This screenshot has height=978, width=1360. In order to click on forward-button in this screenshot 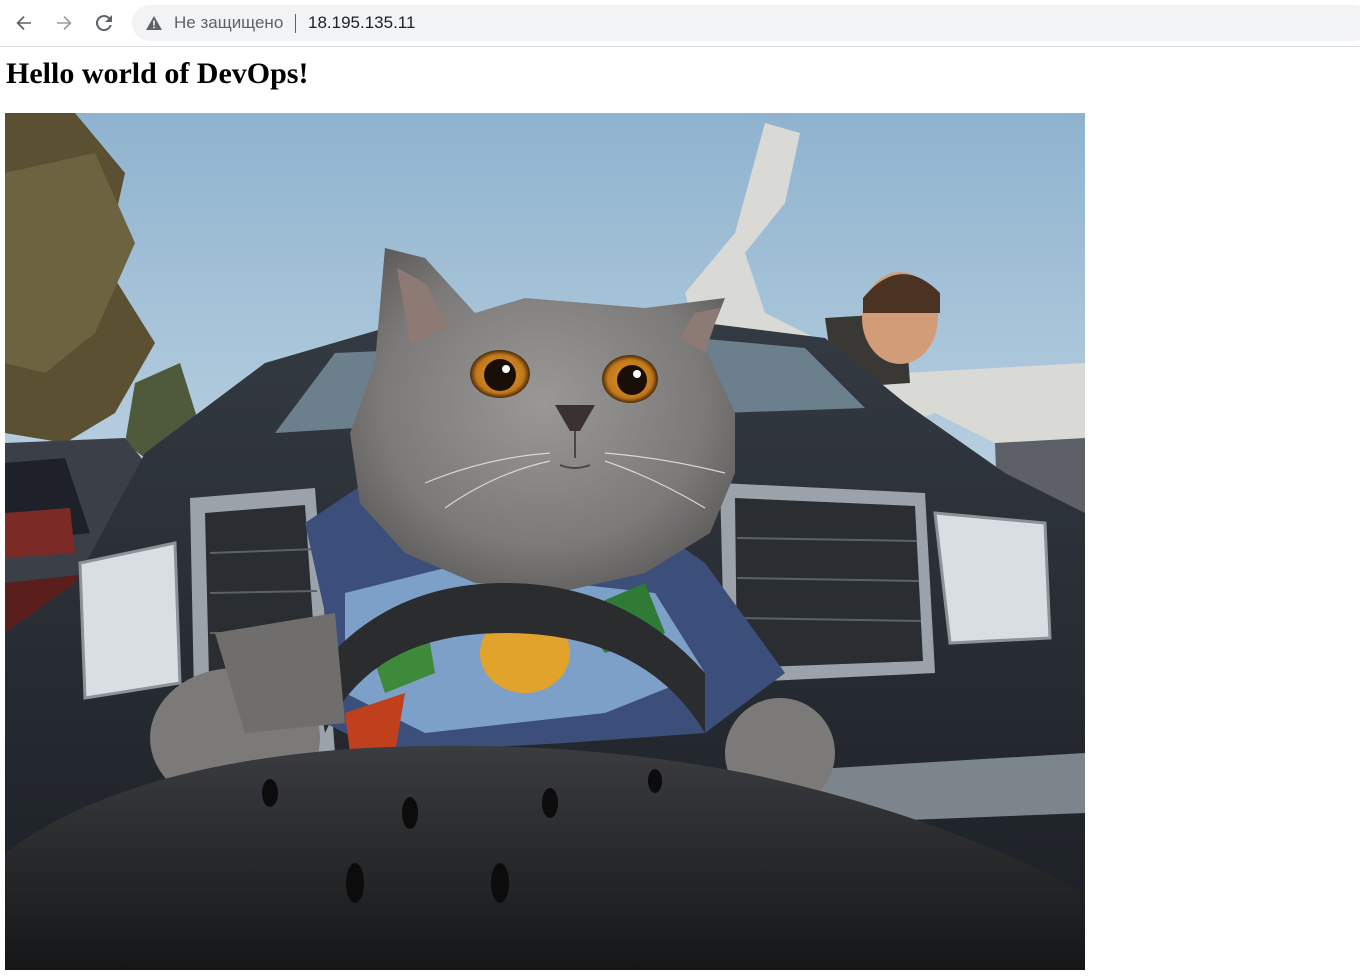, I will do `click(64, 23)`.